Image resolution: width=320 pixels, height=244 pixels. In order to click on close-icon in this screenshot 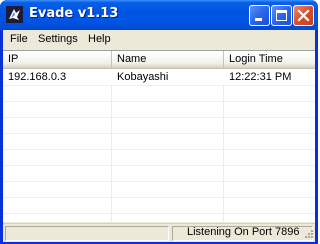, I will do `click(303, 15)`.